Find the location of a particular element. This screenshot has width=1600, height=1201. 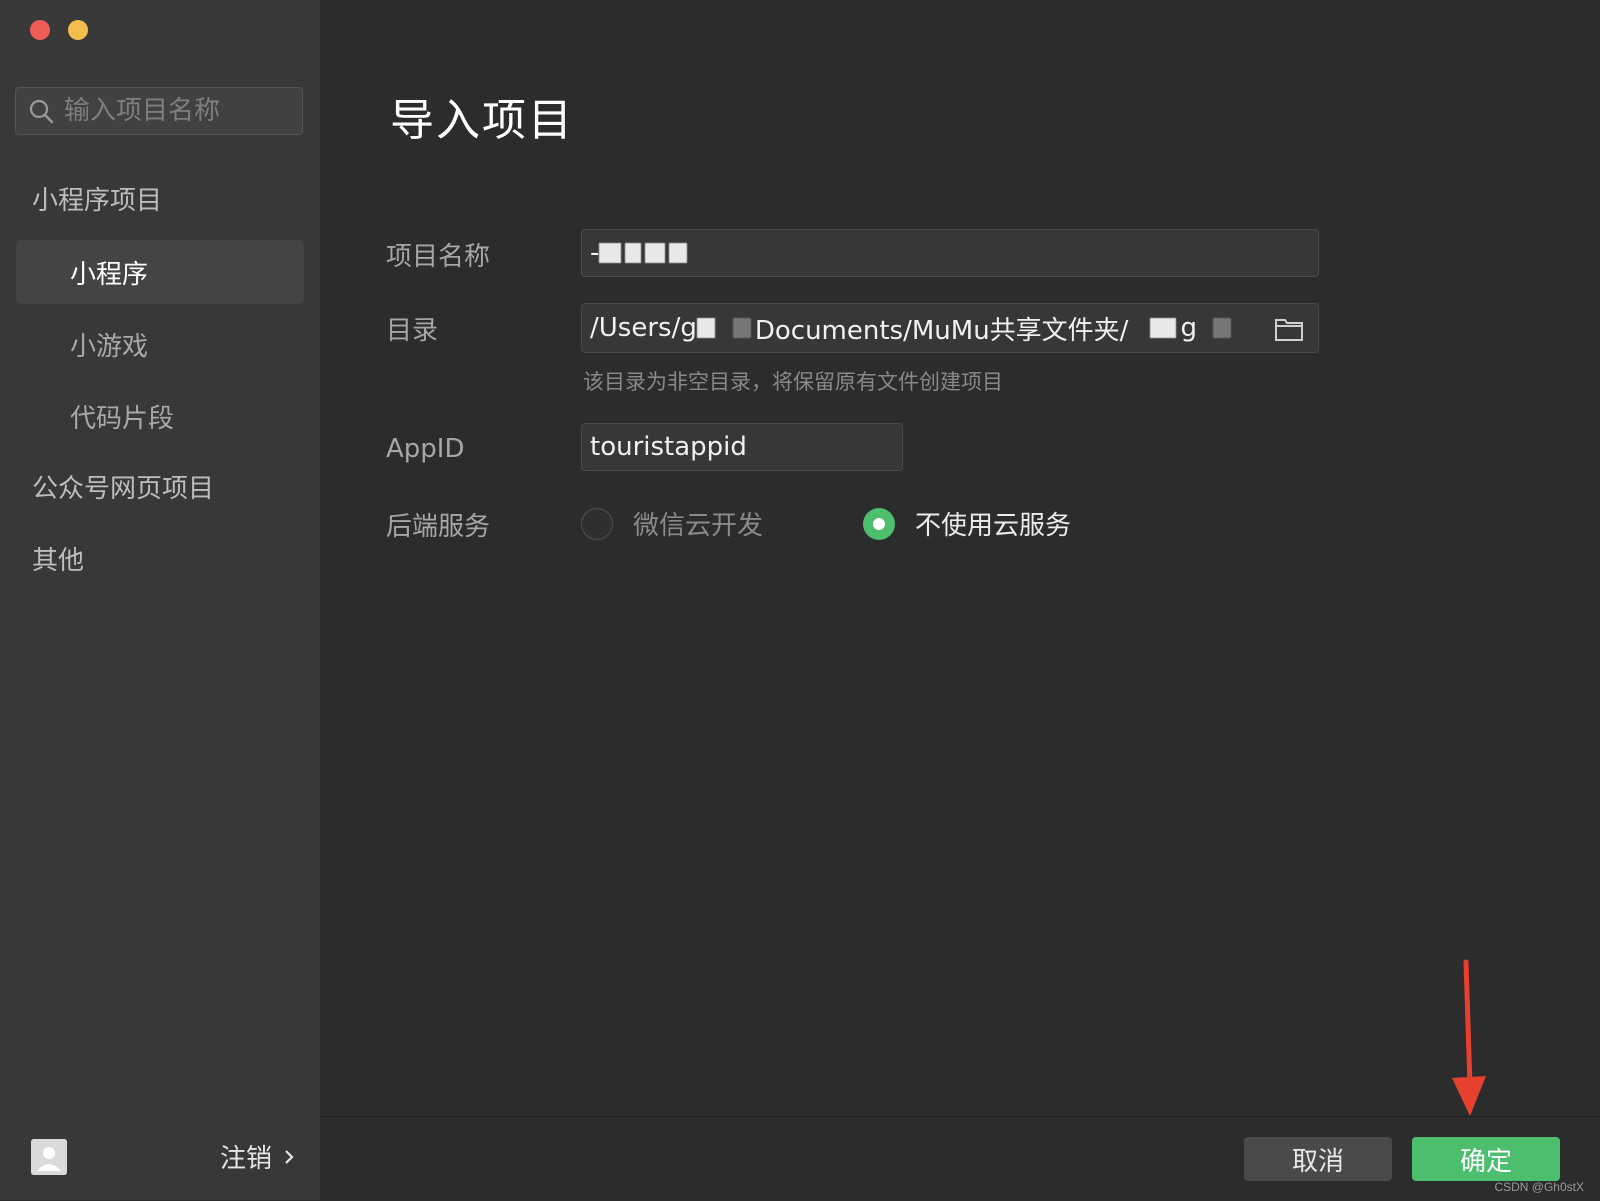

cancel-button: 取消 is located at coordinates (1318, 1159).